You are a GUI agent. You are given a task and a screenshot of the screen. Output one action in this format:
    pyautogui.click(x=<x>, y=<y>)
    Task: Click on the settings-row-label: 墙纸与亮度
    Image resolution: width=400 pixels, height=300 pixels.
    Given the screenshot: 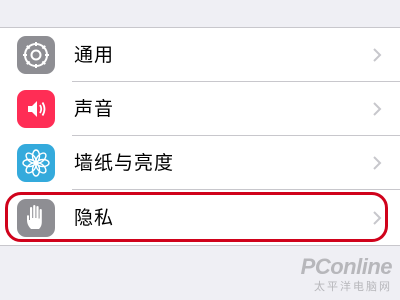 What is the action you would take?
    pyautogui.click(x=124, y=163)
    